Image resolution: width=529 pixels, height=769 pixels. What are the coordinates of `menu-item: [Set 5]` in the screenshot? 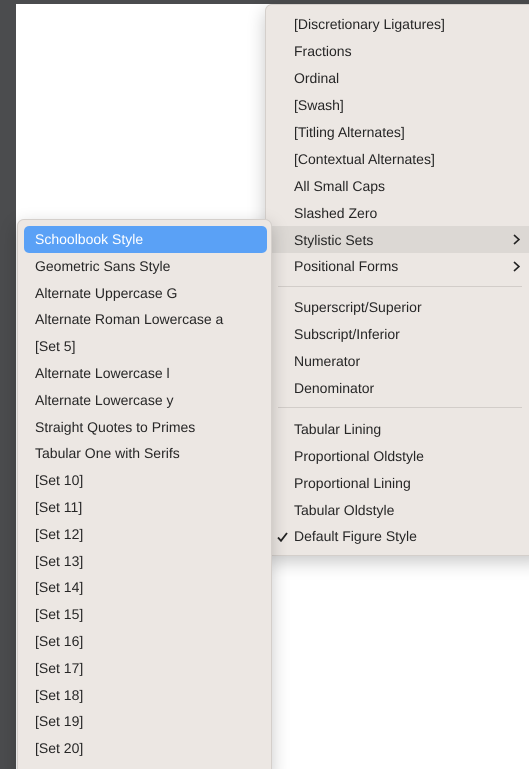 It's located at (145, 346).